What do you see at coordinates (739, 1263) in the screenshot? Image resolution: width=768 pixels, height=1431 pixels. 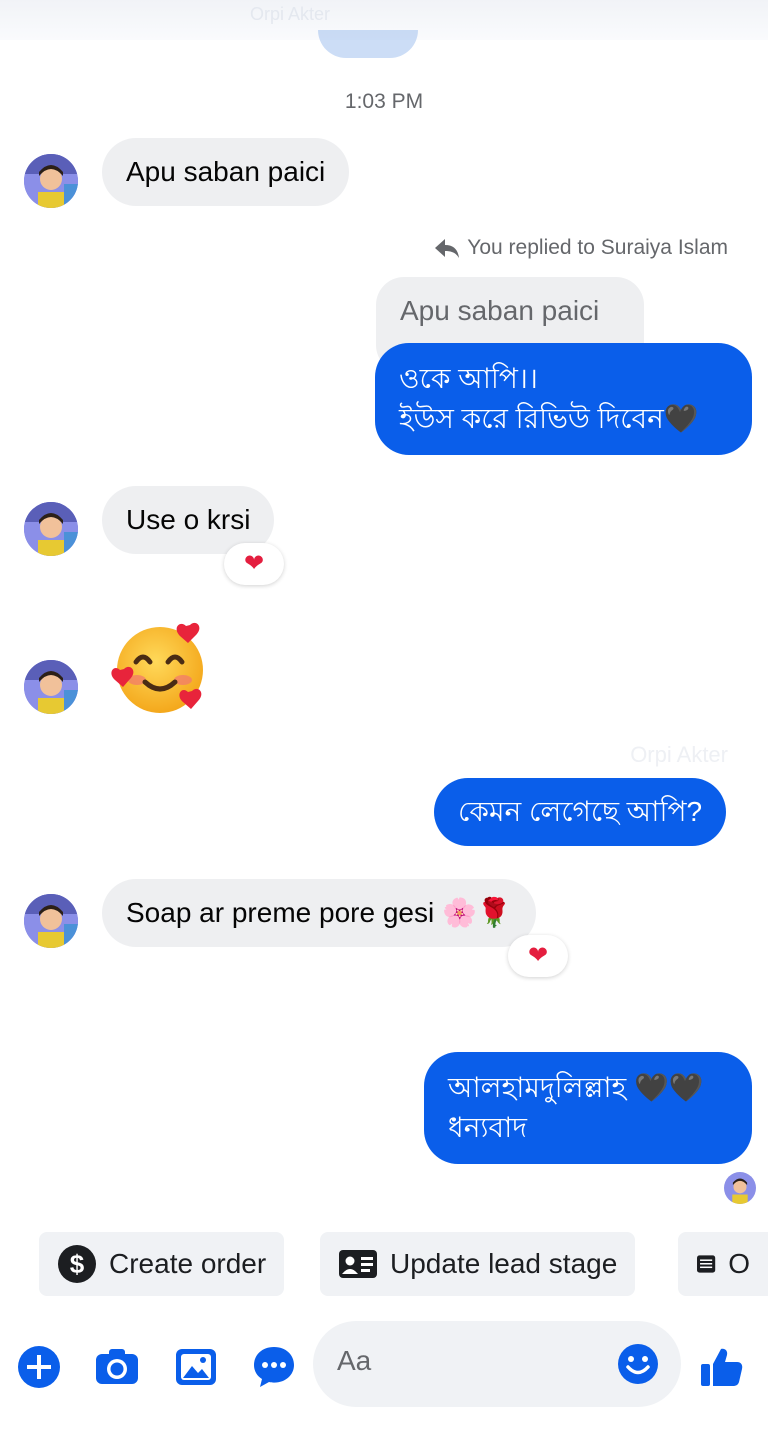 I see `chip-label: O` at bounding box center [739, 1263].